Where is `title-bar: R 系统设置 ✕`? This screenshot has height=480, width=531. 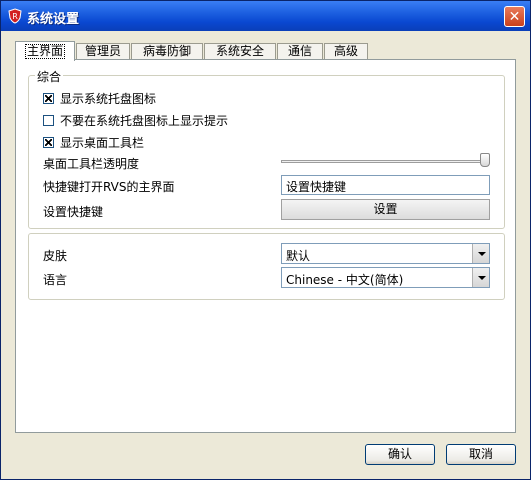
title-bar: R 系统设置 ✕ is located at coordinates (265, 16).